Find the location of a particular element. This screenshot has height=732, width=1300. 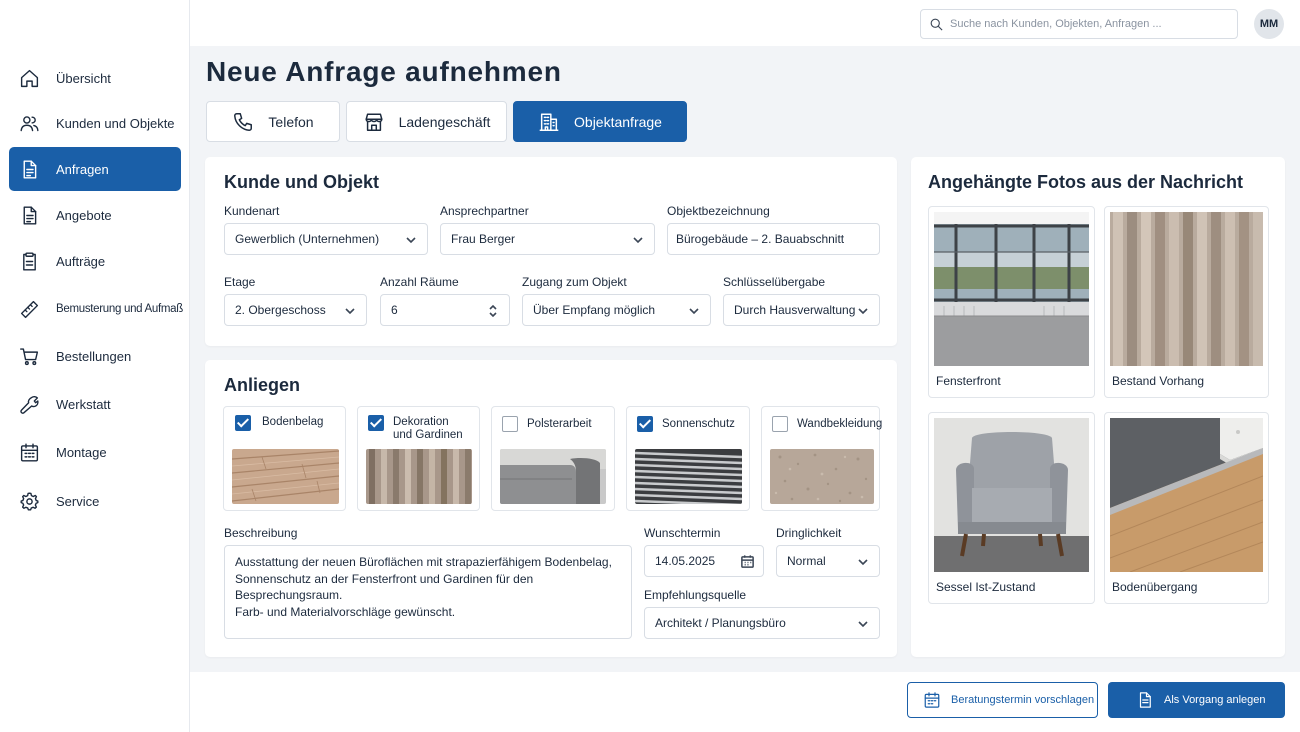

beschreibung-label: Beschreibung is located at coordinates (261, 533).